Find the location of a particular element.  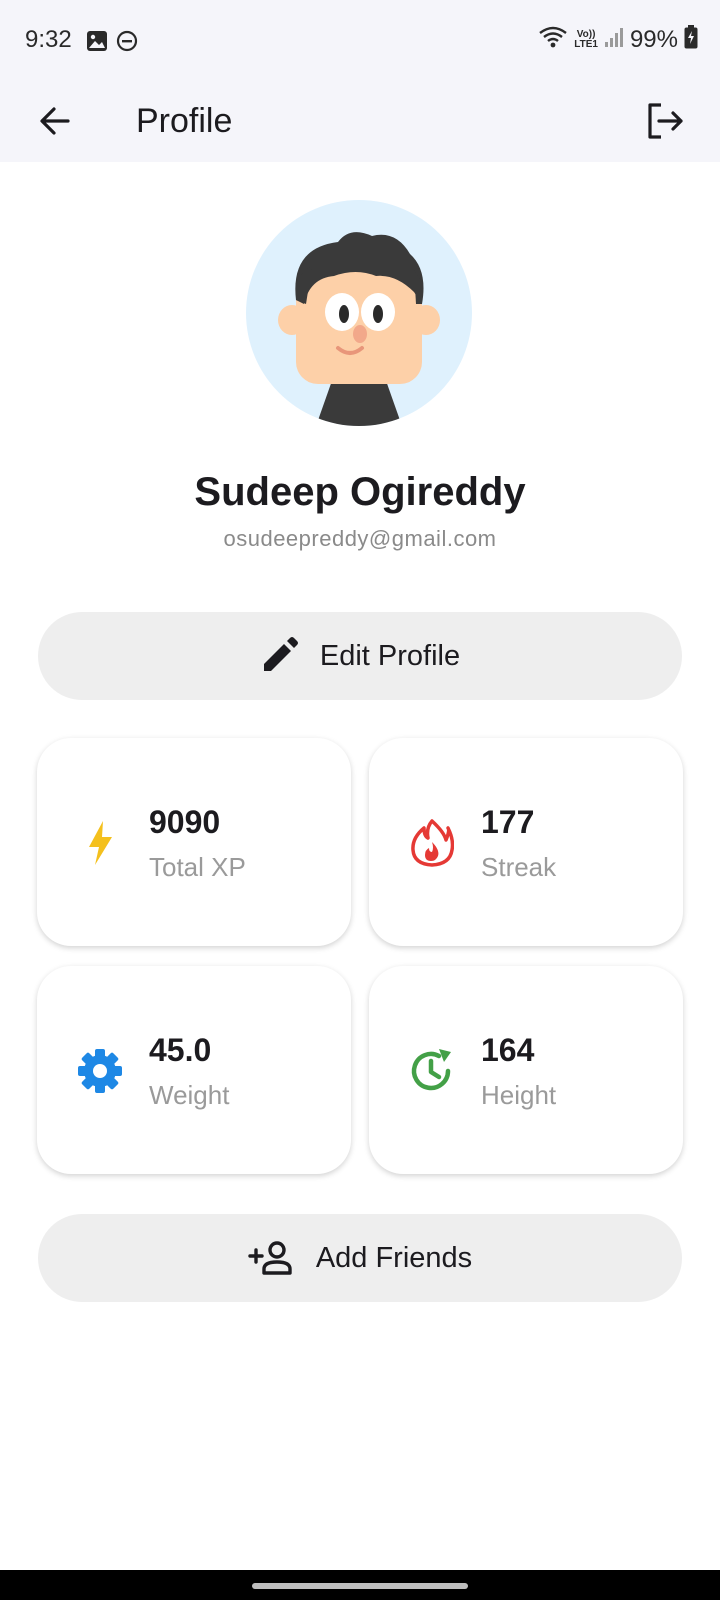

battery-percent: 99% is located at coordinates (653, 39).